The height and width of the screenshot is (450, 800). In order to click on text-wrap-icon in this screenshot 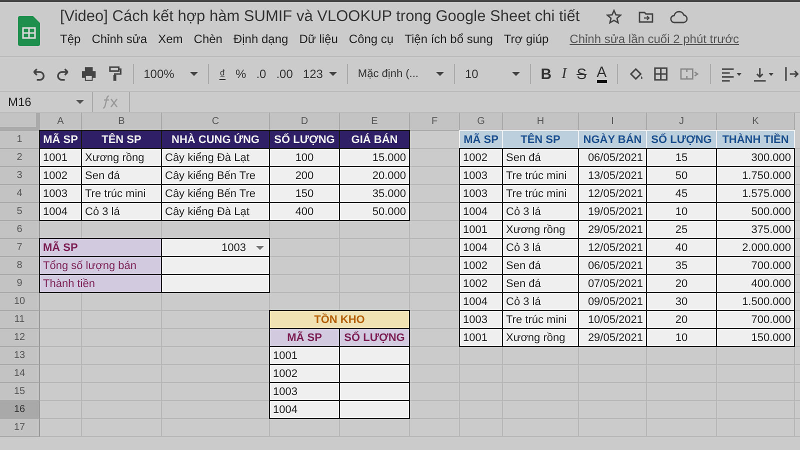, I will do `click(792, 74)`.